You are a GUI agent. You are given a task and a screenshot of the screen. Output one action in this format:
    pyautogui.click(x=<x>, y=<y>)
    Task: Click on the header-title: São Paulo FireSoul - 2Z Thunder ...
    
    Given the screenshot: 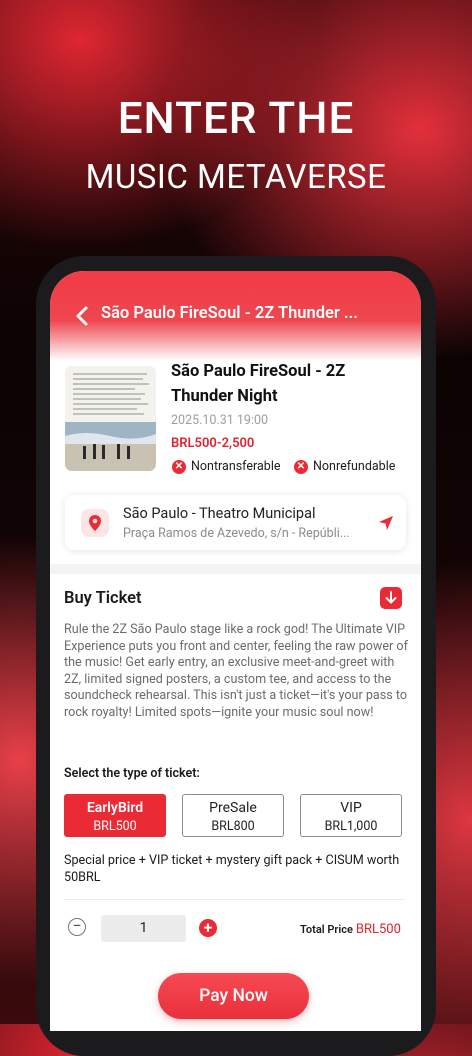 What is the action you would take?
    pyautogui.click(x=229, y=313)
    